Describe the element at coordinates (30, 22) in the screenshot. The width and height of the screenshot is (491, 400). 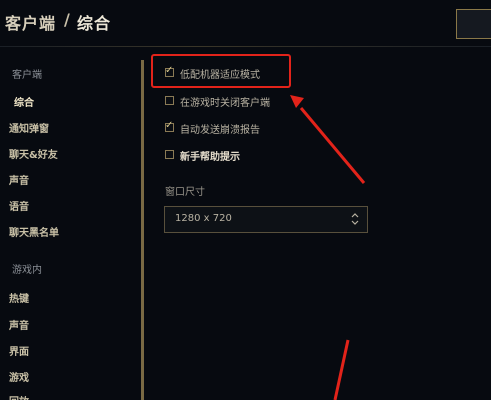
I see `breadcrumb-root: 客户端` at that location.